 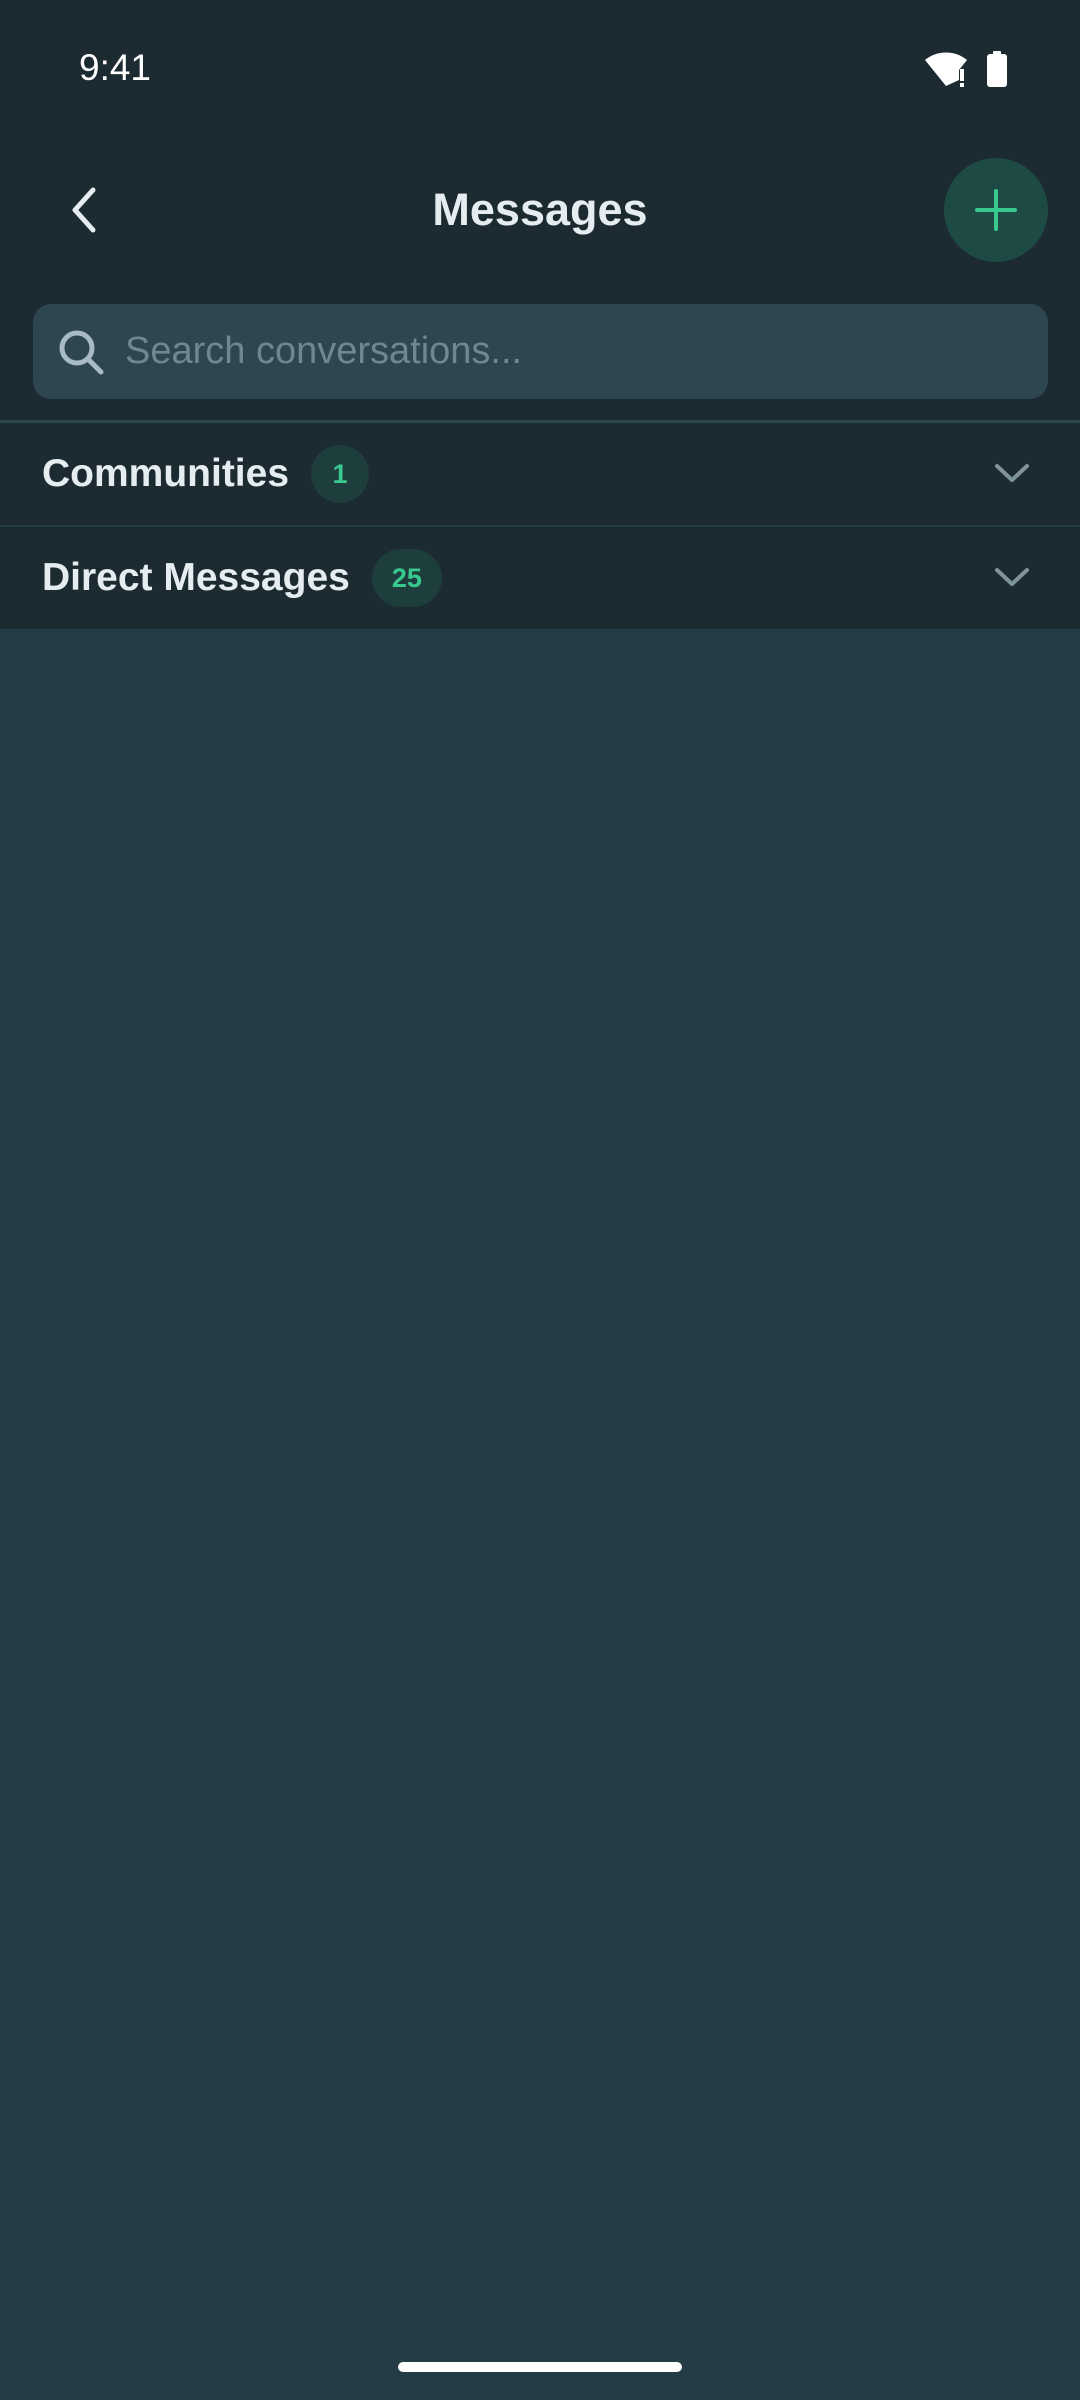 What do you see at coordinates (540, 2367) in the screenshot?
I see `home-indicator` at bounding box center [540, 2367].